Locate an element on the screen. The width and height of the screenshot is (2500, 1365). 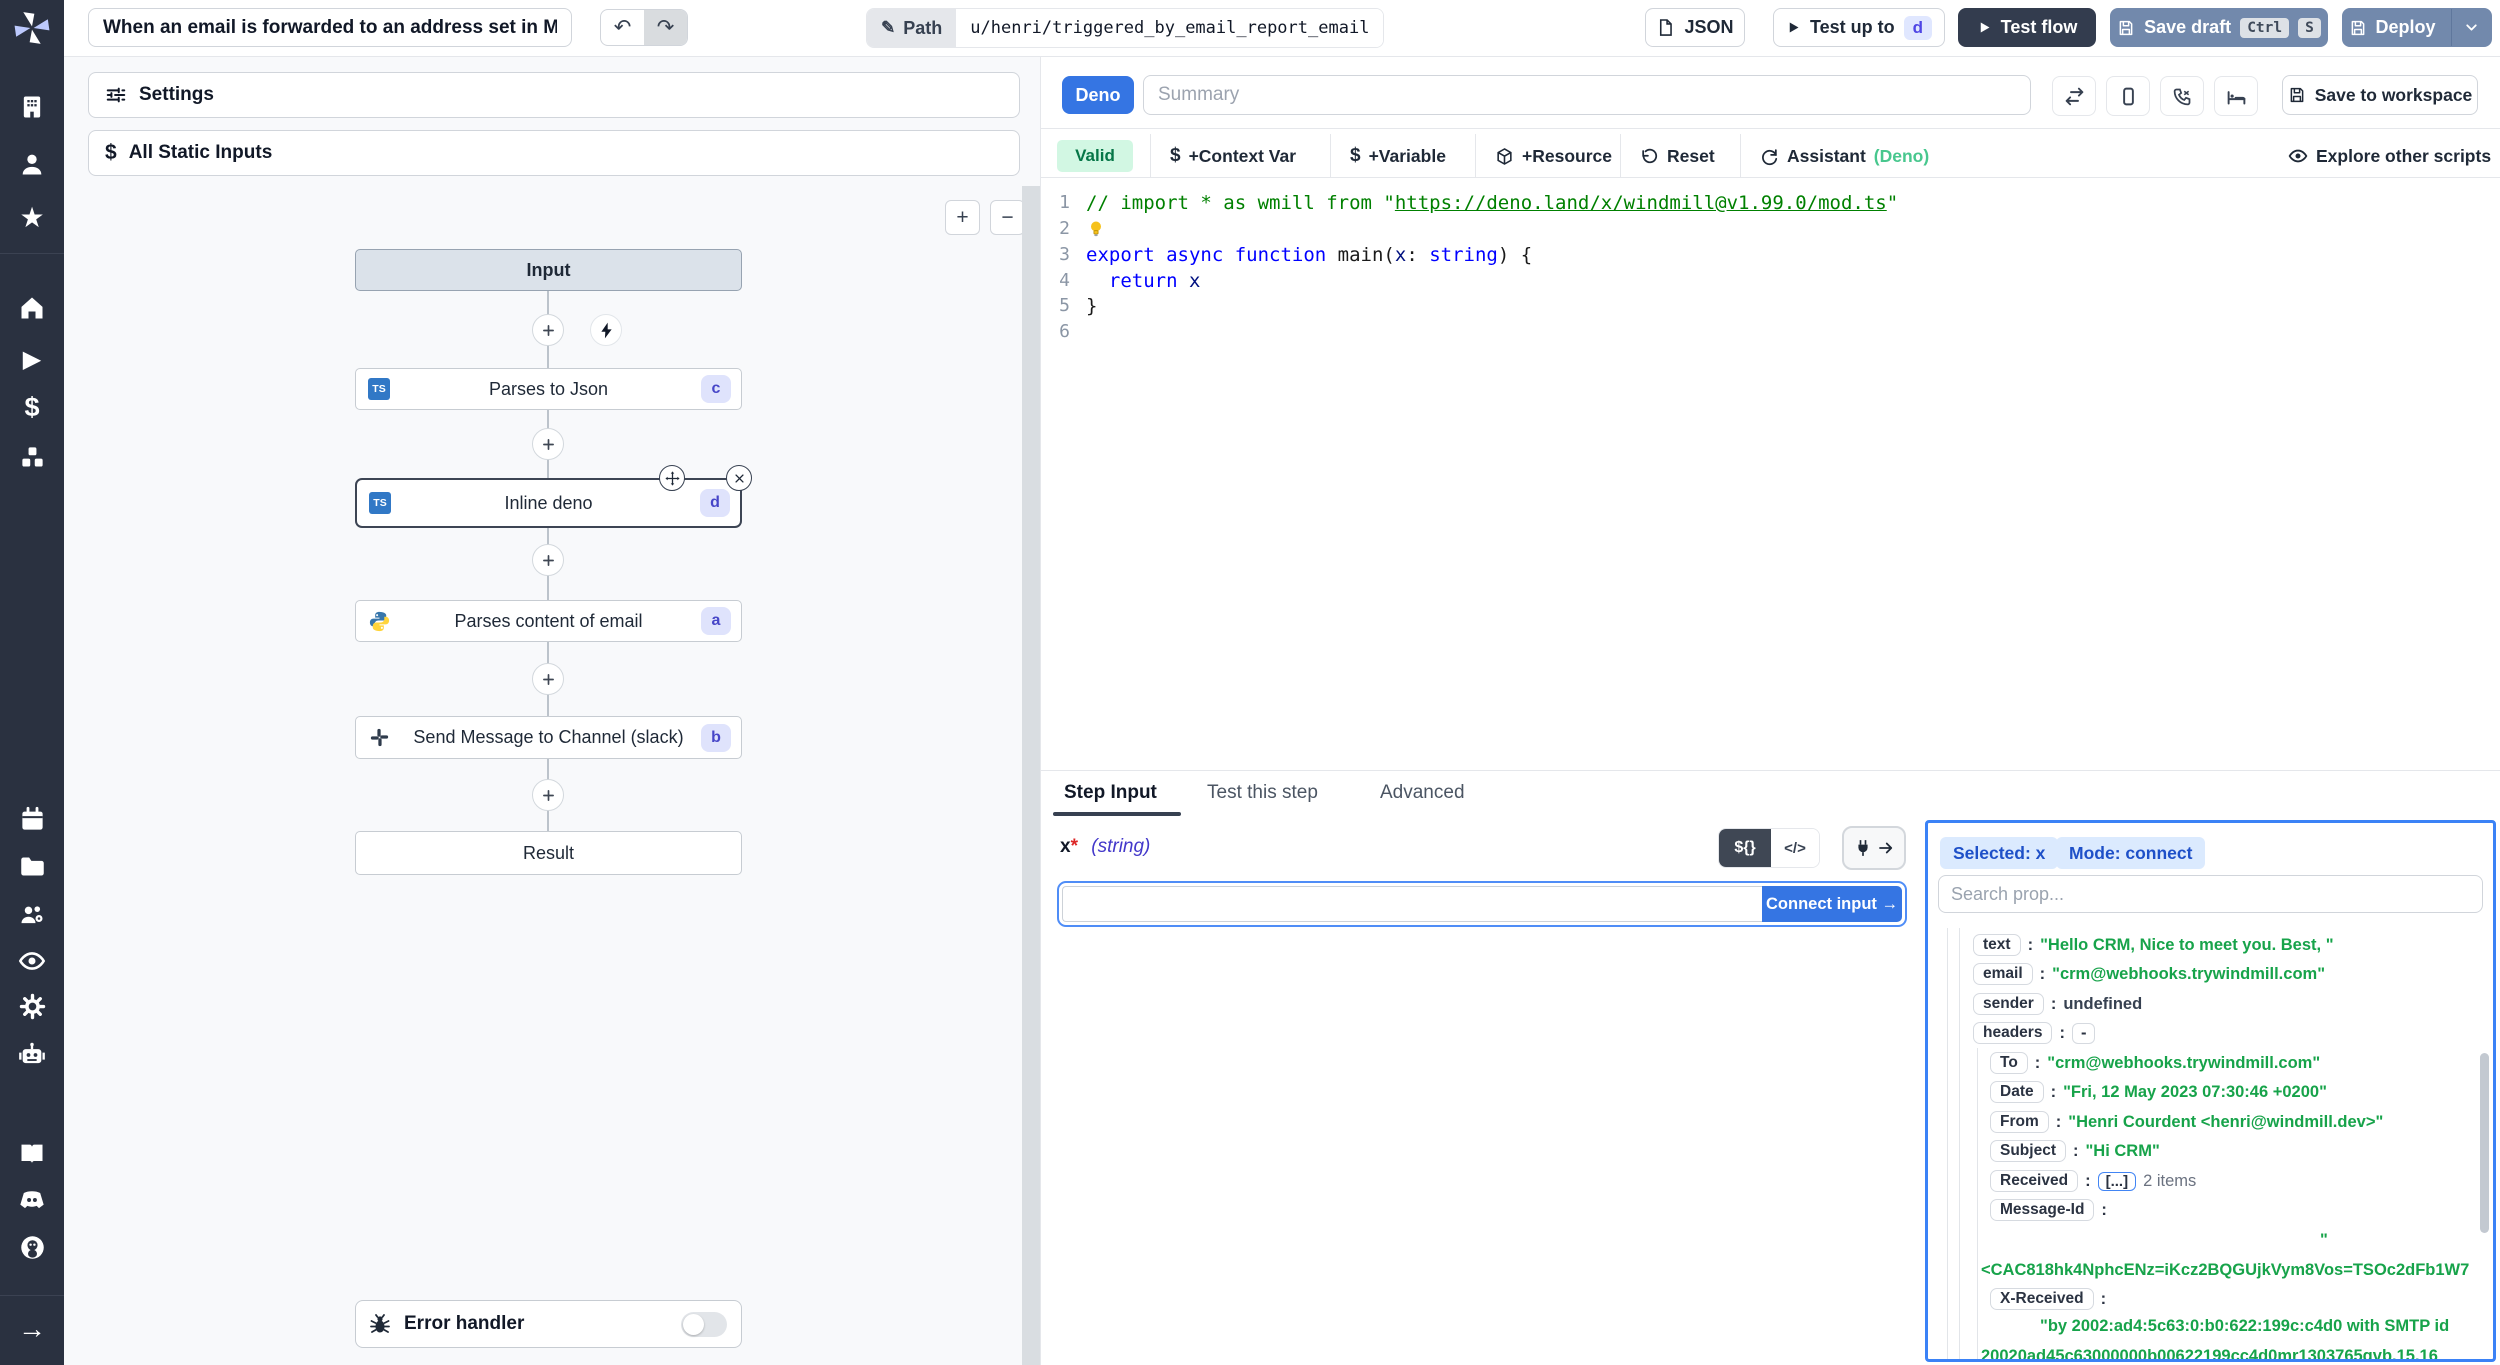
sidebar-divider is located at coordinates (32, 253).